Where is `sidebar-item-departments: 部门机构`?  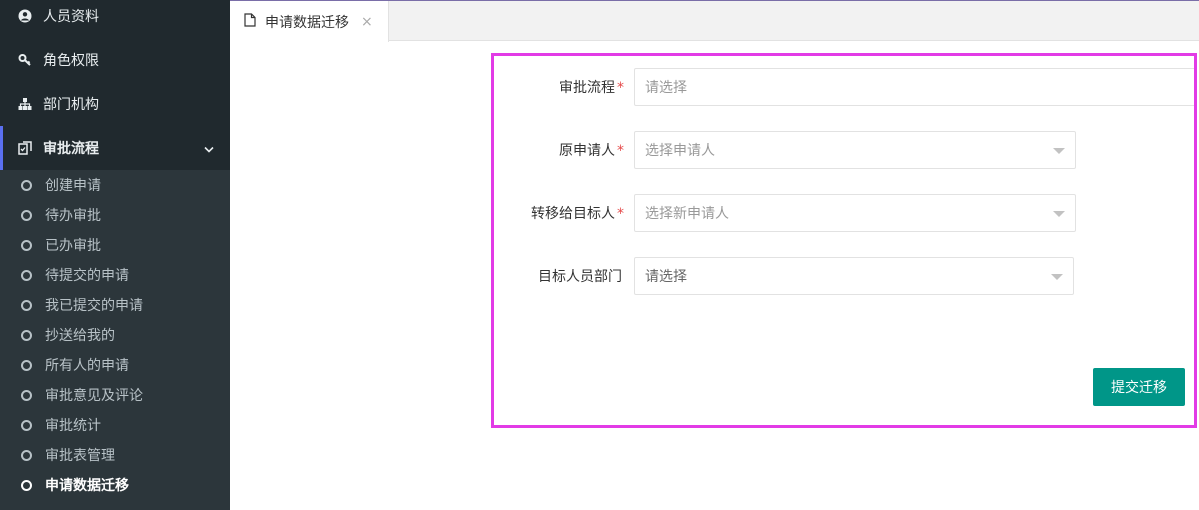
sidebar-item-departments: 部门机构 is located at coordinates (115, 104).